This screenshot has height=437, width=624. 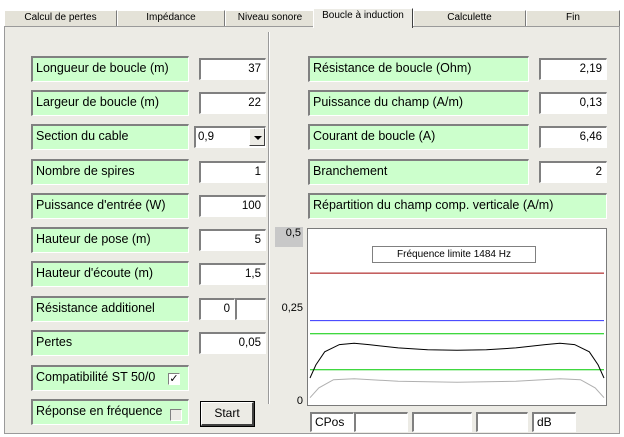 I want to click on section-label: Section du cable, so click(x=110, y=137).